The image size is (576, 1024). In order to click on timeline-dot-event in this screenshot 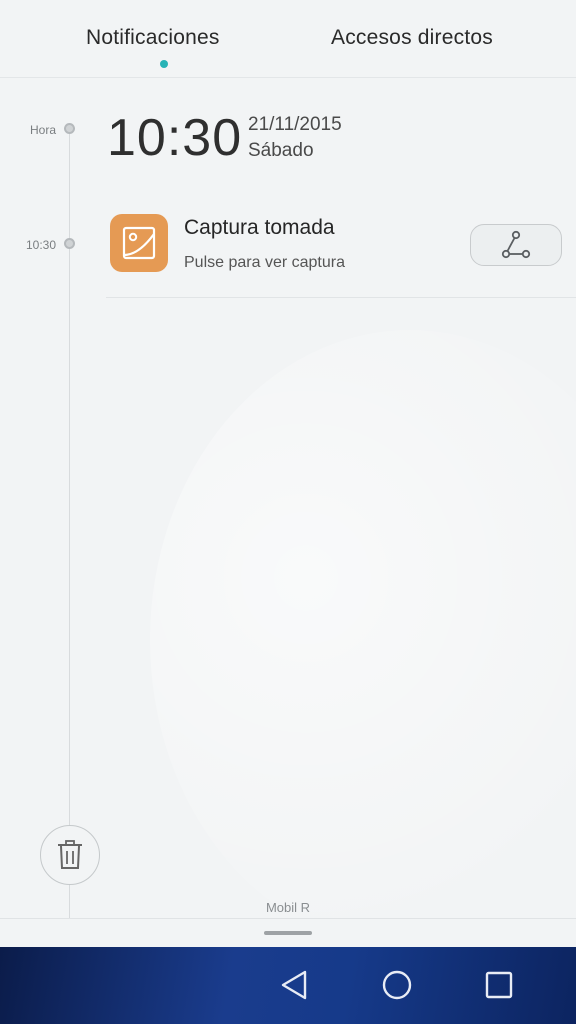, I will do `click(69, 243)`.